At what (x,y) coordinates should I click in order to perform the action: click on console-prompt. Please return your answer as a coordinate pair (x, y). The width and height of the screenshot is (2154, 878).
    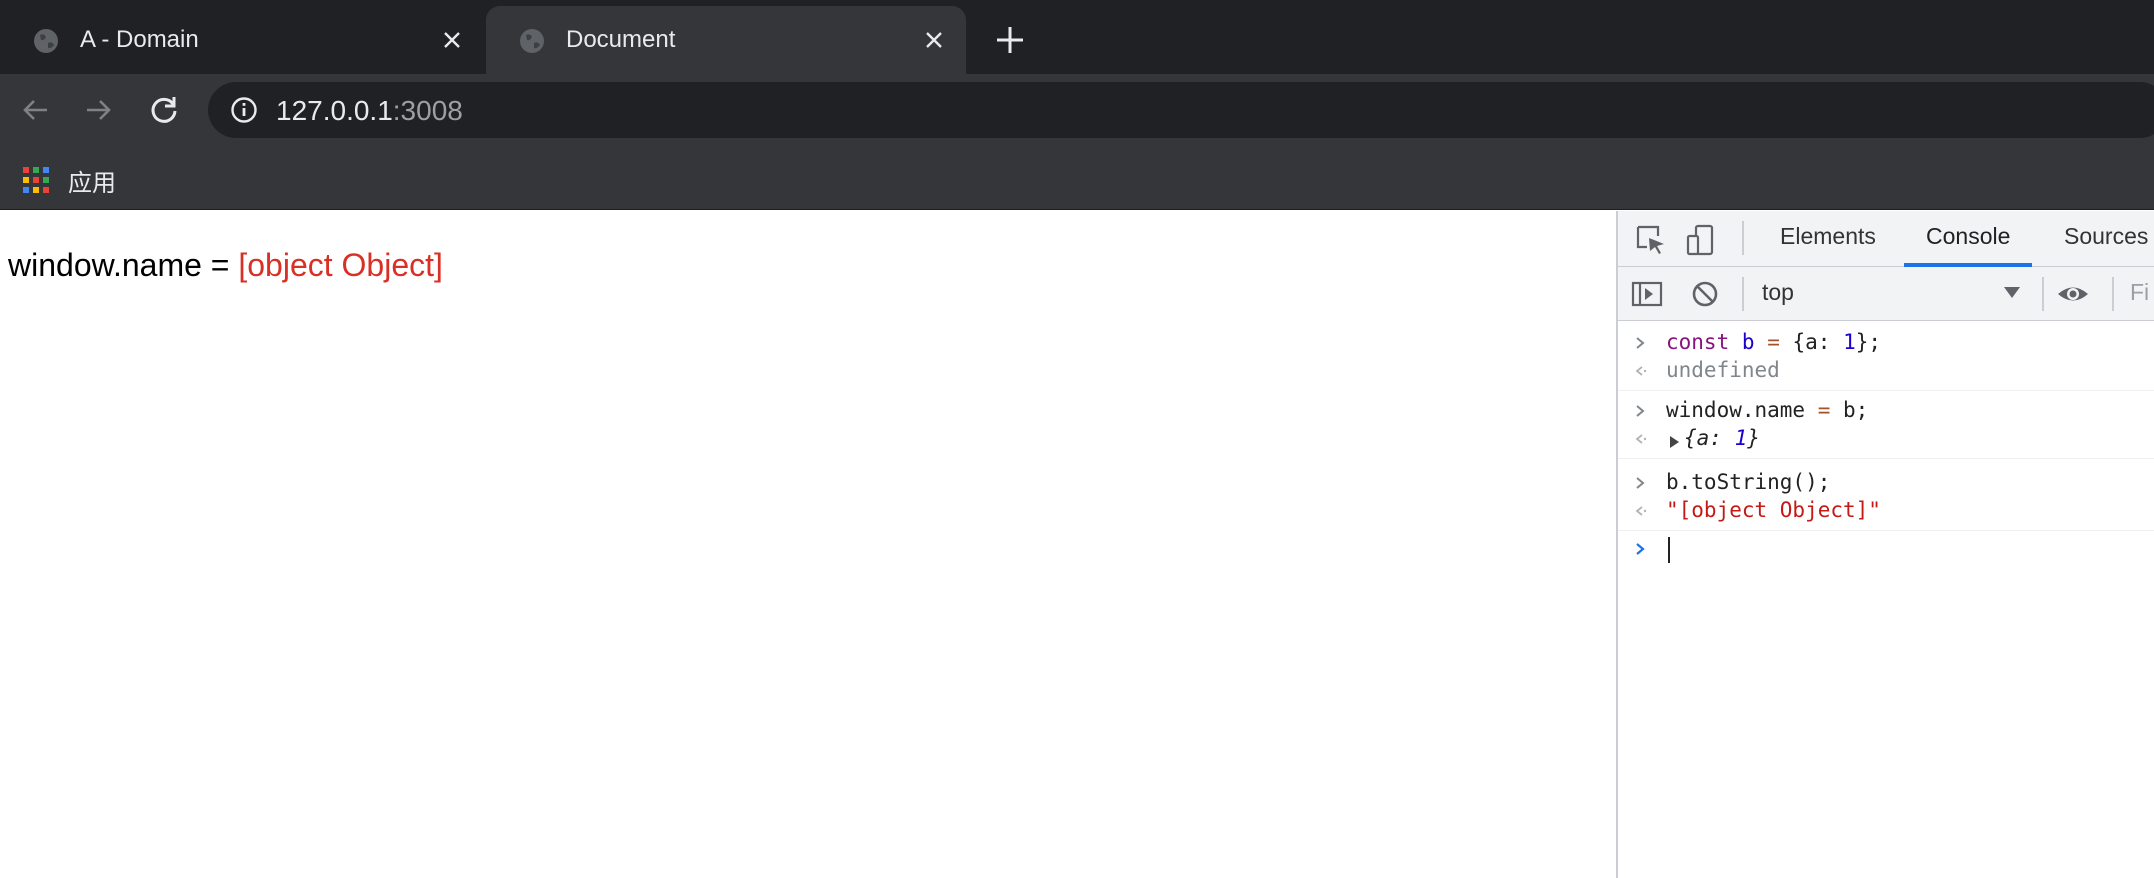
    Looking at the image, I should click on (1886, 550).